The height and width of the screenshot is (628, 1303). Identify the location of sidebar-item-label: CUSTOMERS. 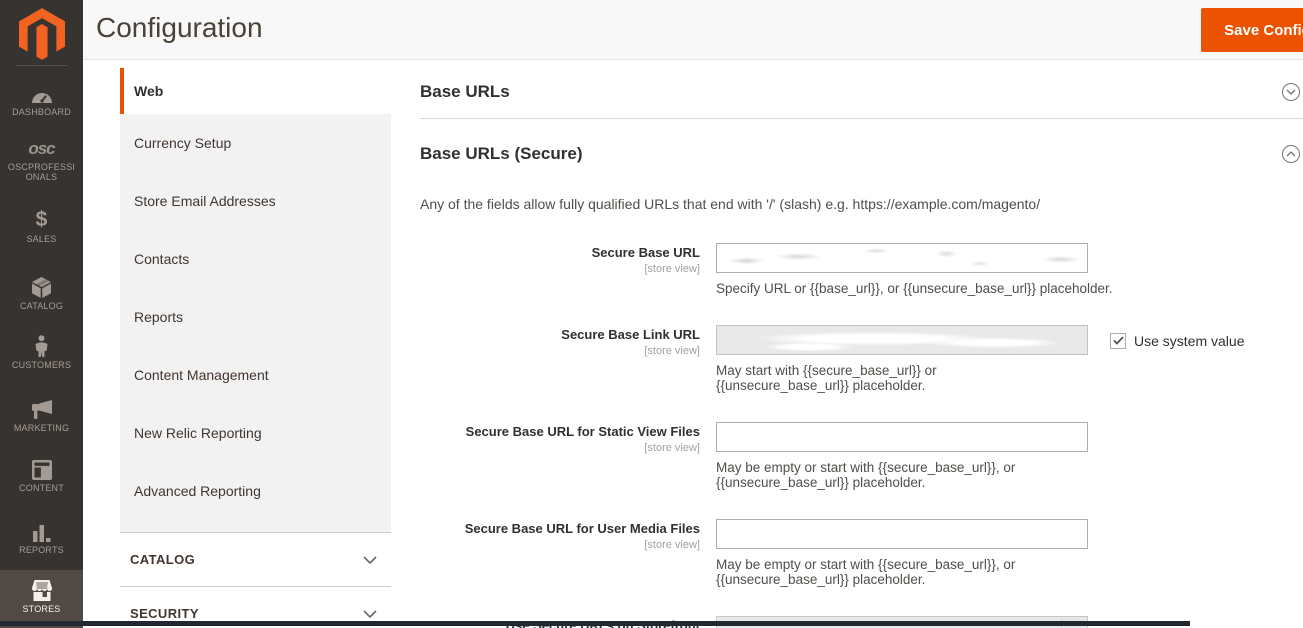
(41, 365).